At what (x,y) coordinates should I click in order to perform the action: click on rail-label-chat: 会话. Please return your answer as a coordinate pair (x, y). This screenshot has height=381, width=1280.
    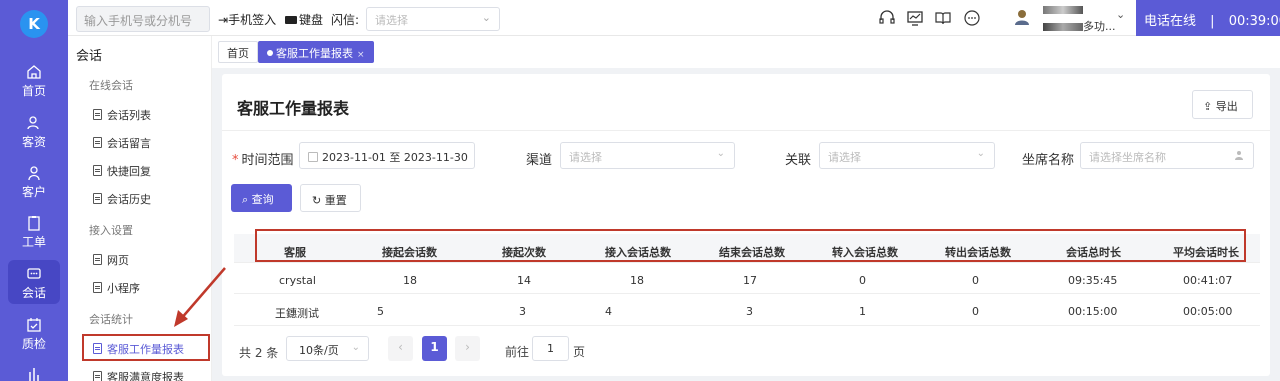
    Looking at the image, I should click on (33, 293).